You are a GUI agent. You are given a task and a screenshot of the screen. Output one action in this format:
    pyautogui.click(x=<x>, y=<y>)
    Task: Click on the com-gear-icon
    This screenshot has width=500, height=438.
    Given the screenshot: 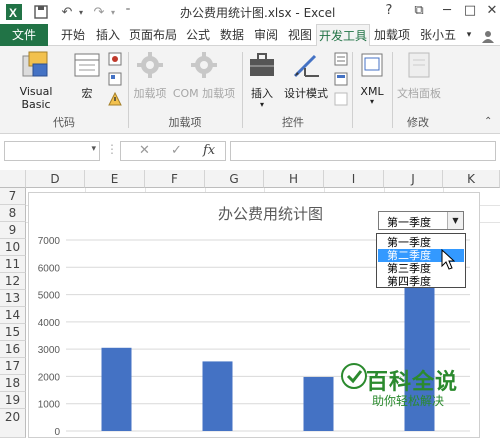 What is the action you would take?
    pyautogui.click(x=204, y=65)
    